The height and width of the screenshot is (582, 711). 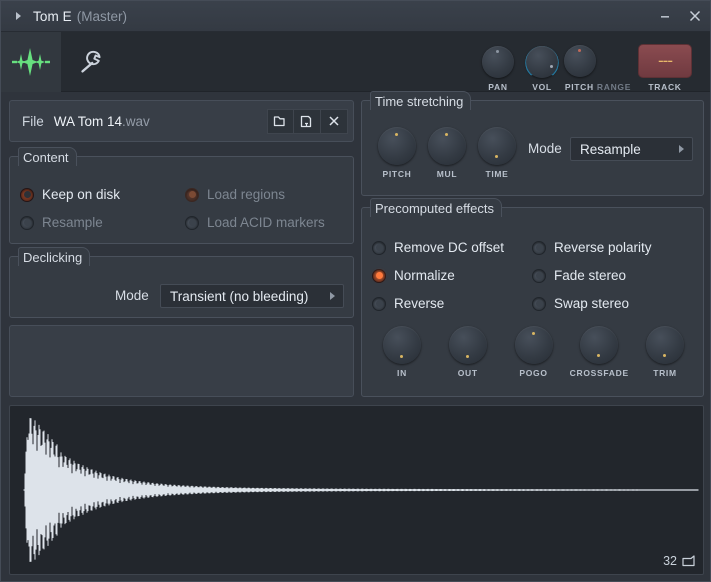 I want to click on ts-mul-knob-label: MUL, so click(x=447, y=174).